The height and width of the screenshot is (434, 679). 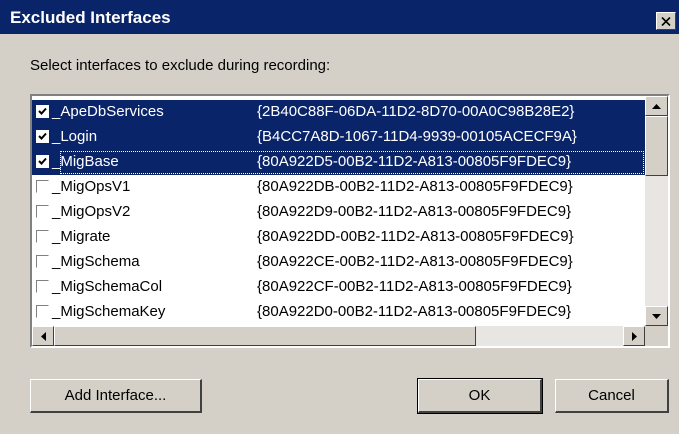 I want to click on scrollbar-corner, so click(x=656, y=336).